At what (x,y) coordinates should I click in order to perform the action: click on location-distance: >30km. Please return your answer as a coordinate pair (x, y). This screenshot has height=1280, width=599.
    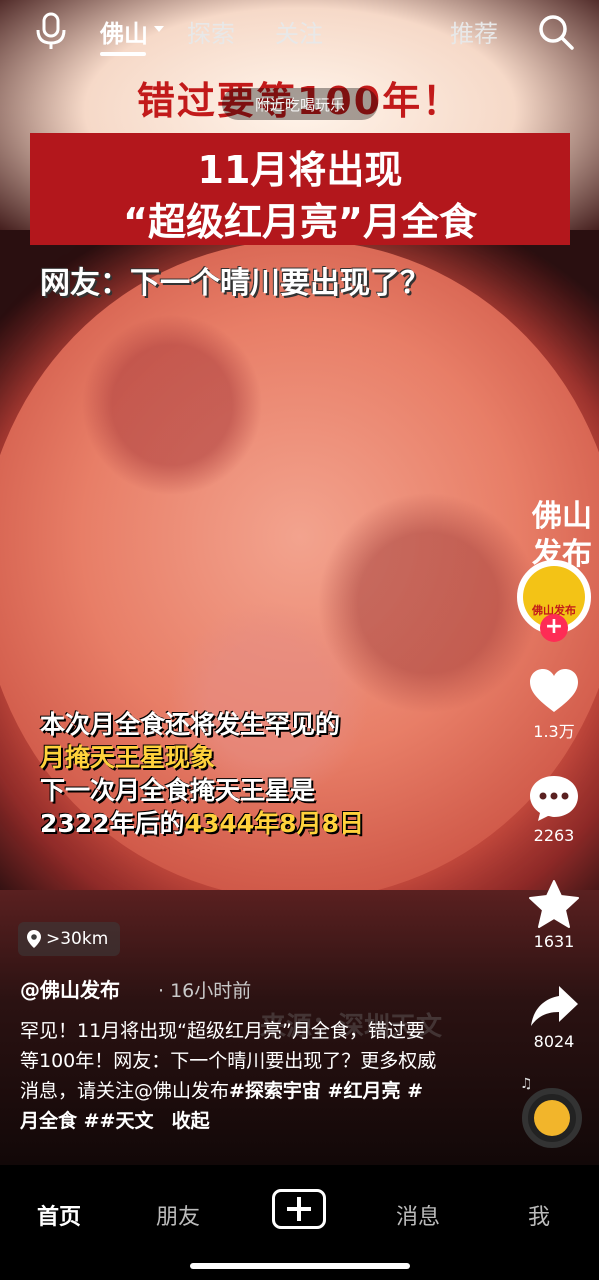
    Looking at the image, I should click on (77, 939).